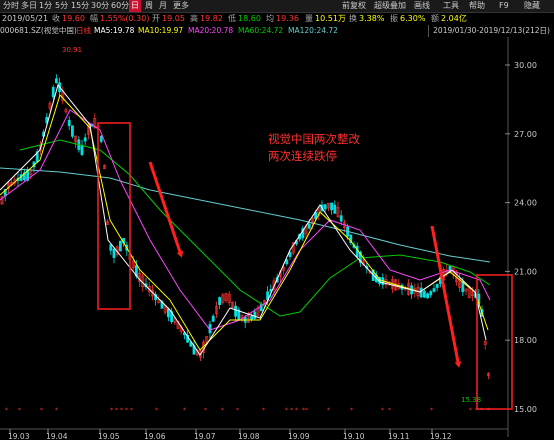 The height and width of the screenshot is (440, 554). I want to click on tab-10: 更多, so click(181, 6).